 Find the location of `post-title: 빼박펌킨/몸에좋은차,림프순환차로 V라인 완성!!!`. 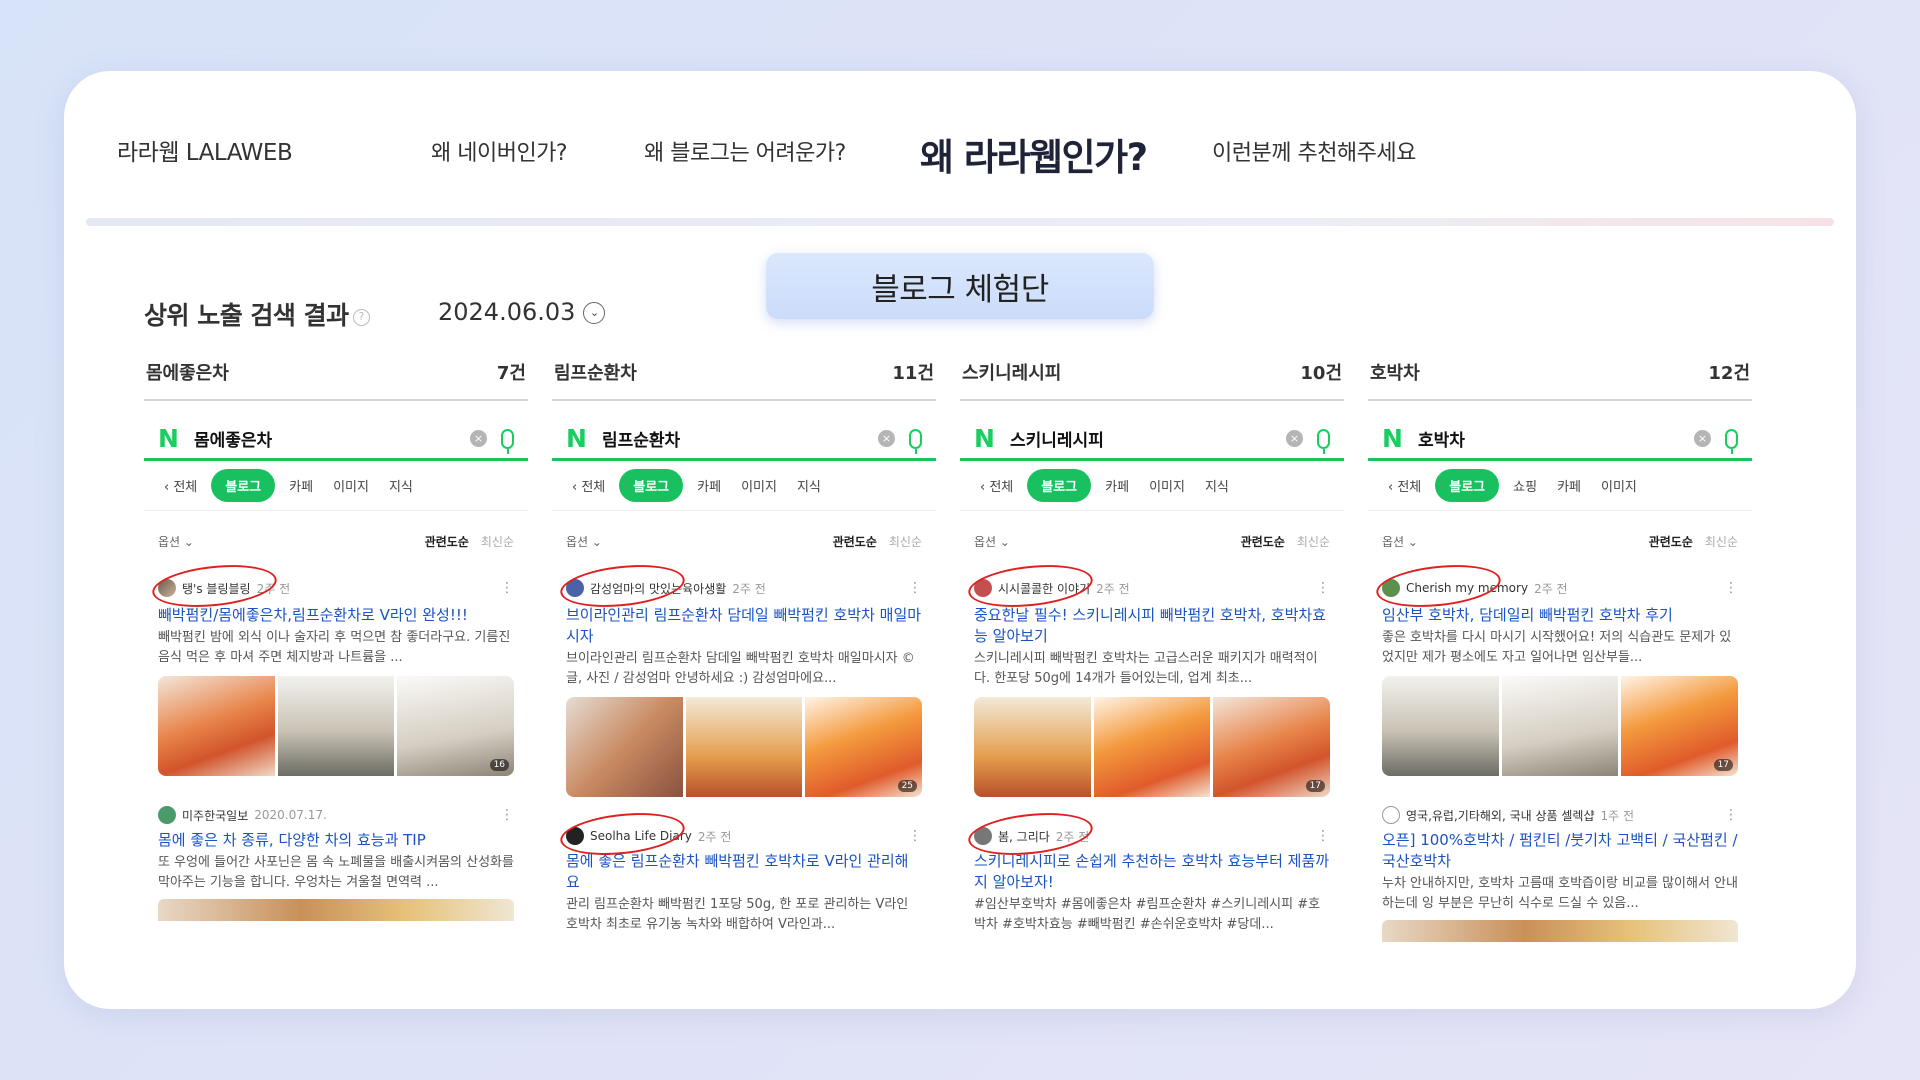

post-title: 빼박펌킨/몸에좋은차,림프순환차로 V라인 완성!!! is located at coordinates (336, 615).